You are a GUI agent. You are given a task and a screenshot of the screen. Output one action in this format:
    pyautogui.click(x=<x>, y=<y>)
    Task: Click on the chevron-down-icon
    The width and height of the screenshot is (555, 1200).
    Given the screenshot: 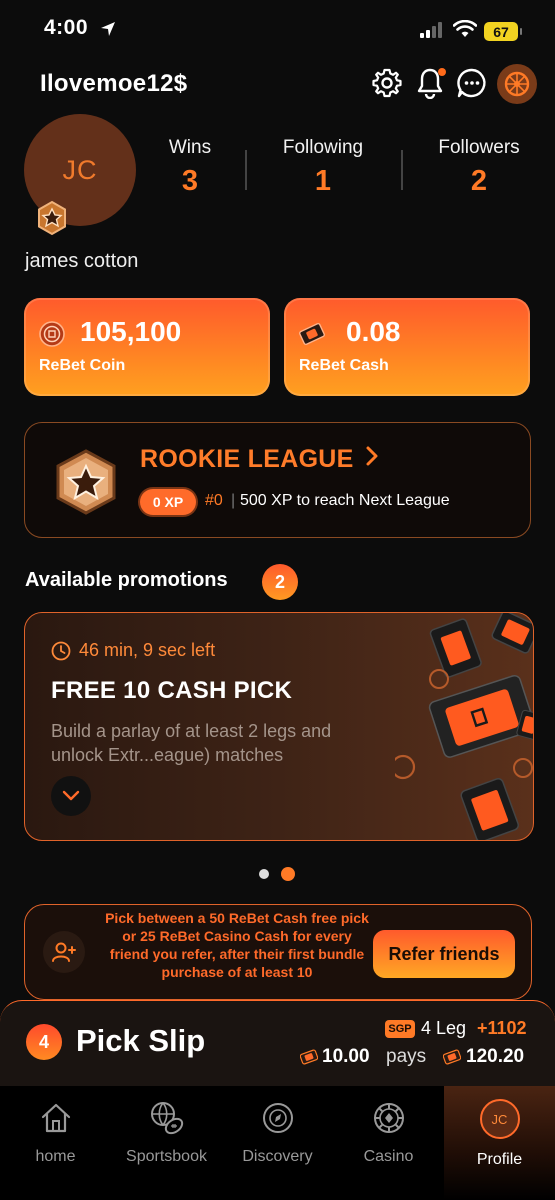 What is the action you would take?
    pyautogui.click(x=71, y=795)
    